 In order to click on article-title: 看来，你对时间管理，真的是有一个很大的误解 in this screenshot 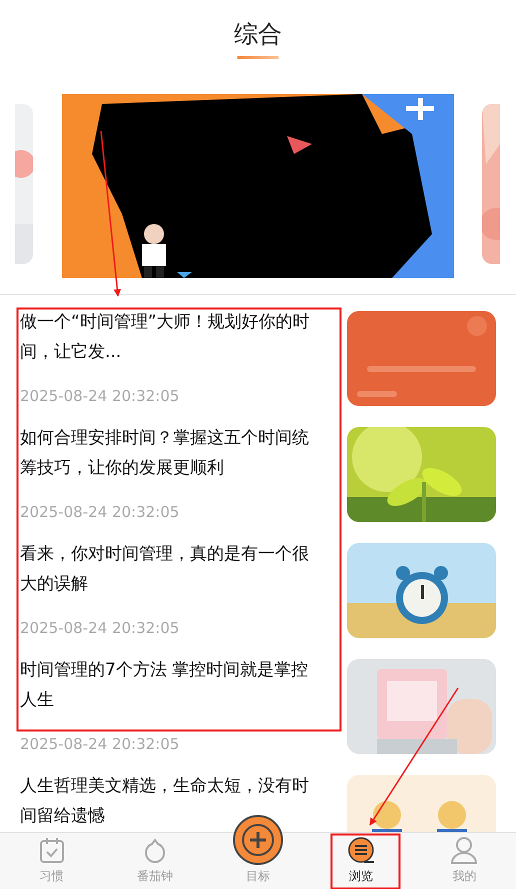, I will do `click(168, 568)`.